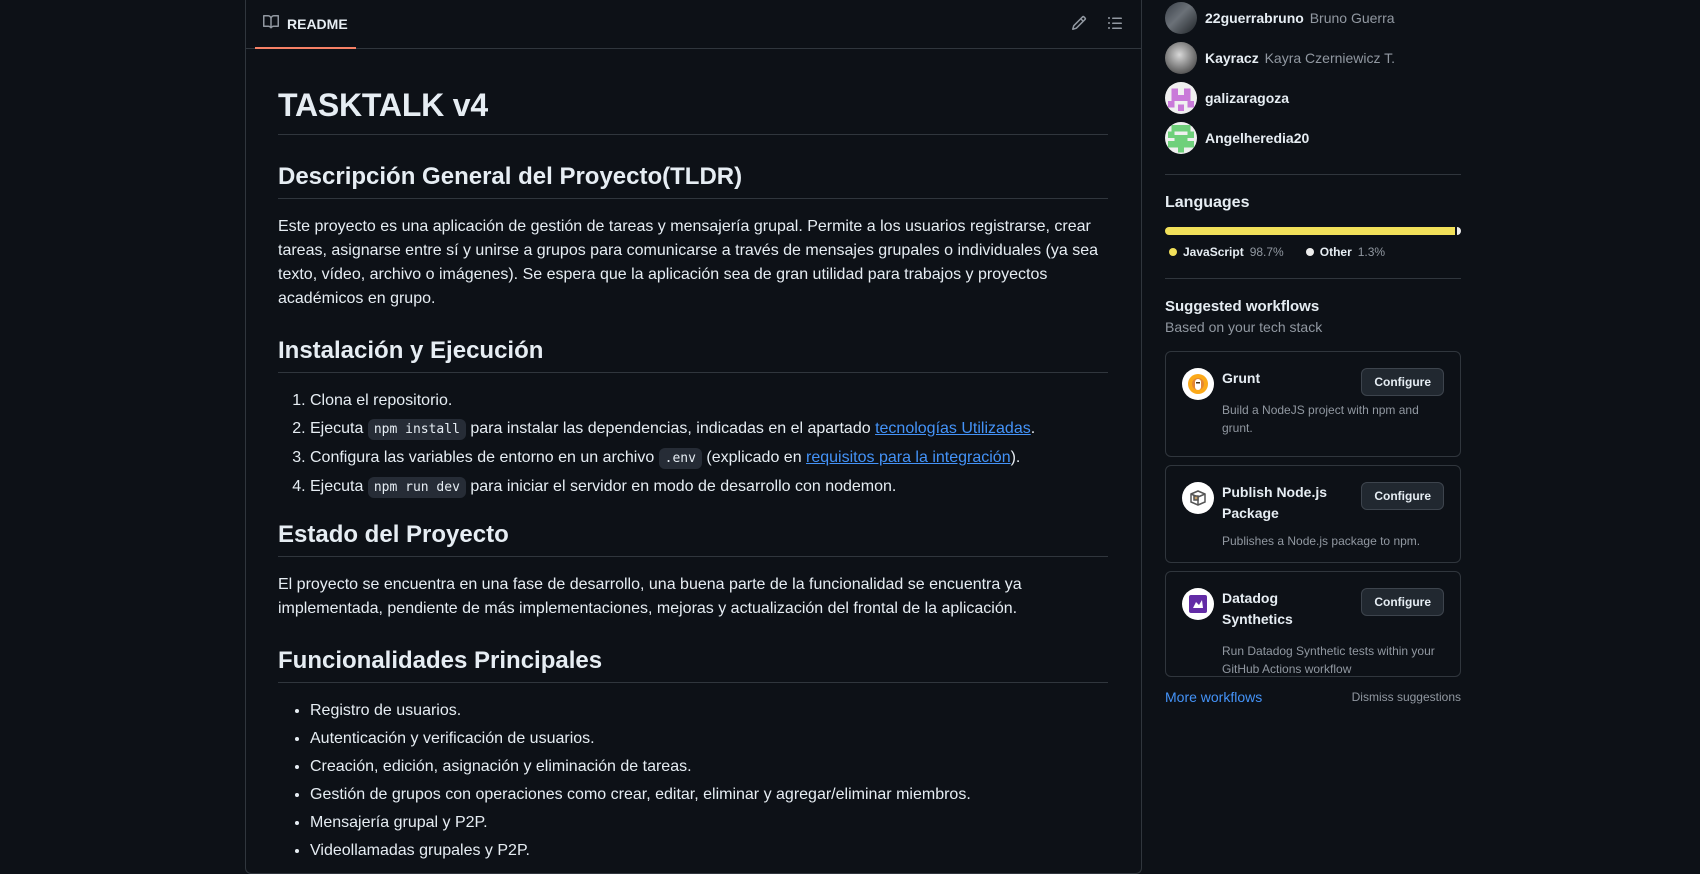  I want to click on contributor-row: Kayracz Kayra Czerniewicz T., so click(1313, 58).